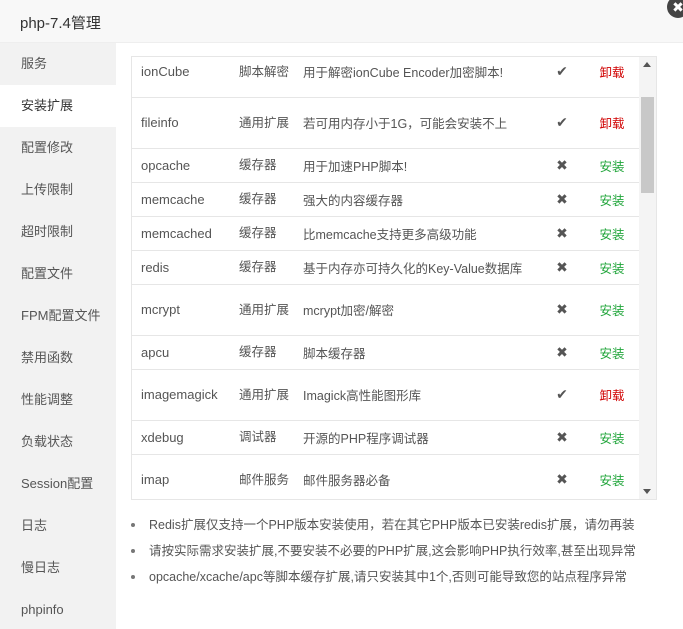 This screenshot has height=629, width=683. What do you see at coordinates (418, 199) in the screenshot?
I see `extension-description: 强大的内容缓存器` at bounding box center [418, 199].